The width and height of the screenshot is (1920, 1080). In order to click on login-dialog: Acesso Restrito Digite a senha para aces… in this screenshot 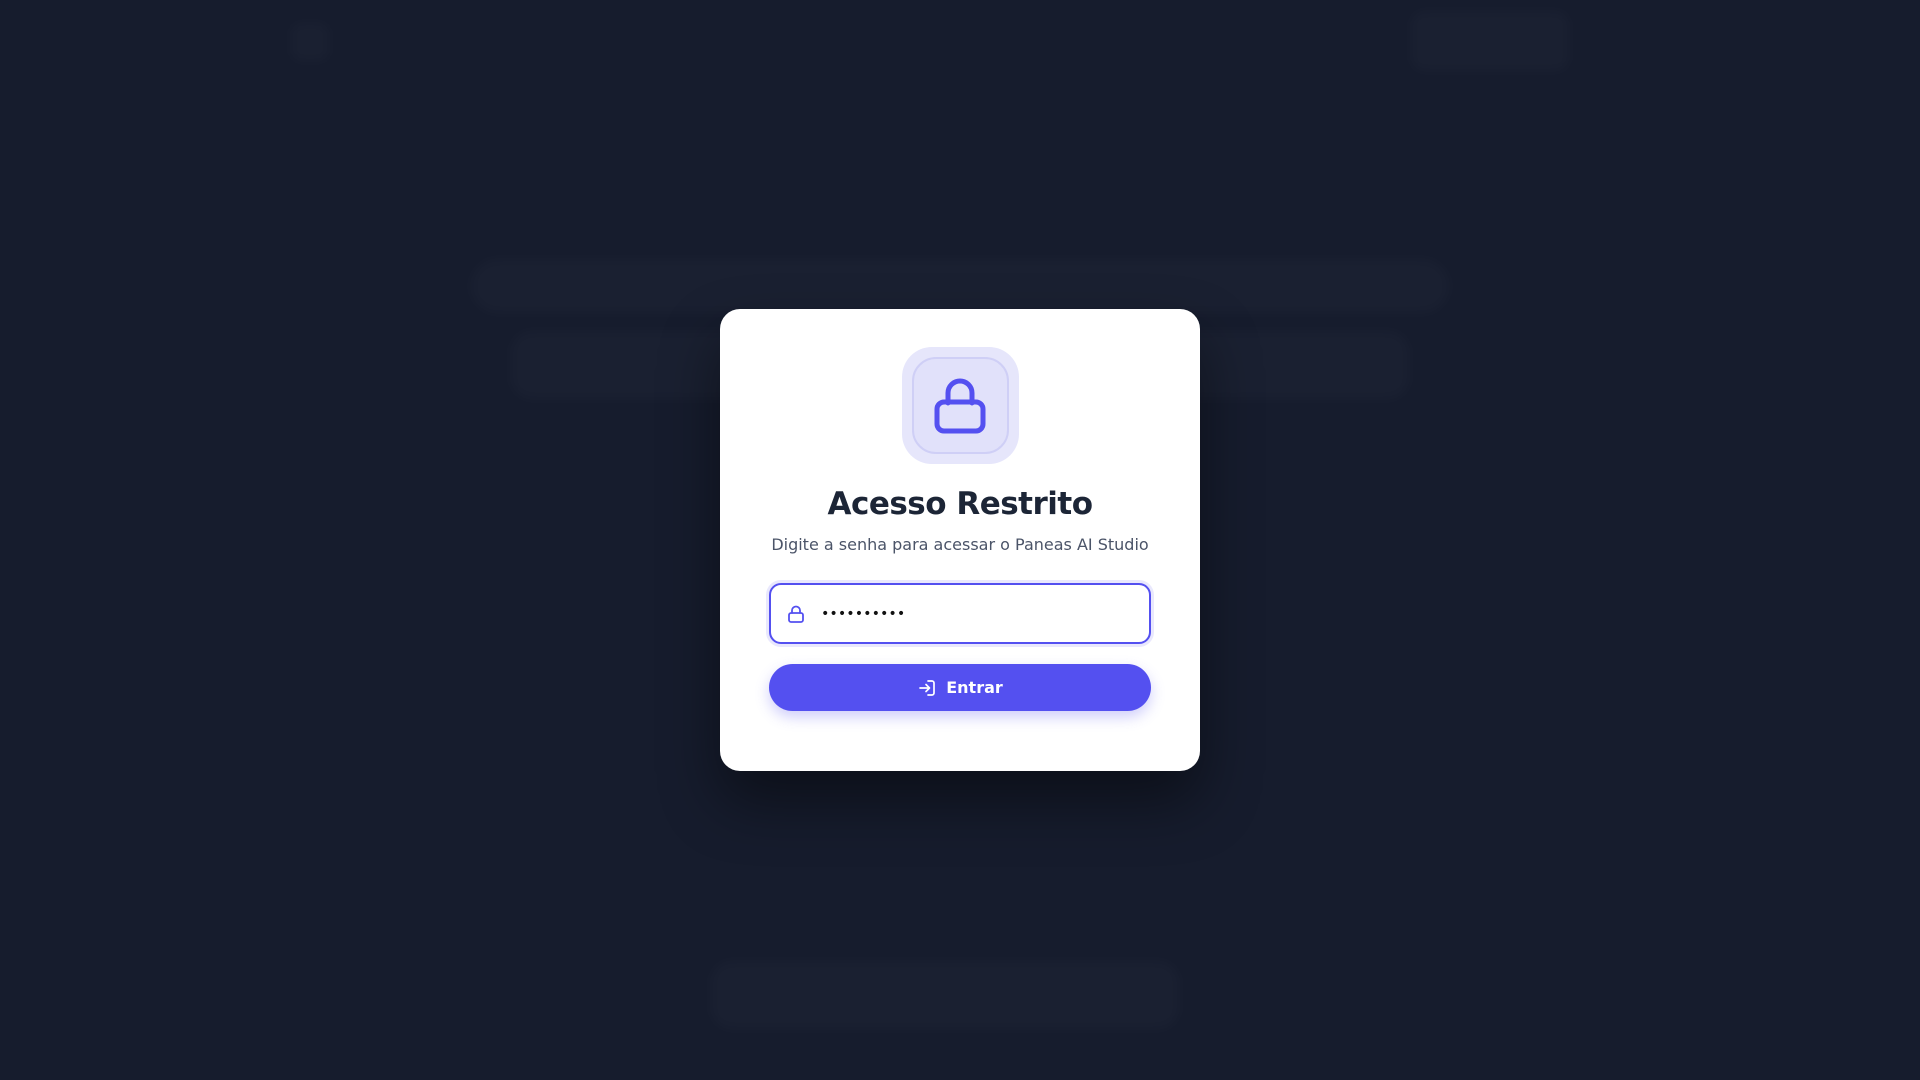, I will do `click(960, 540)`.